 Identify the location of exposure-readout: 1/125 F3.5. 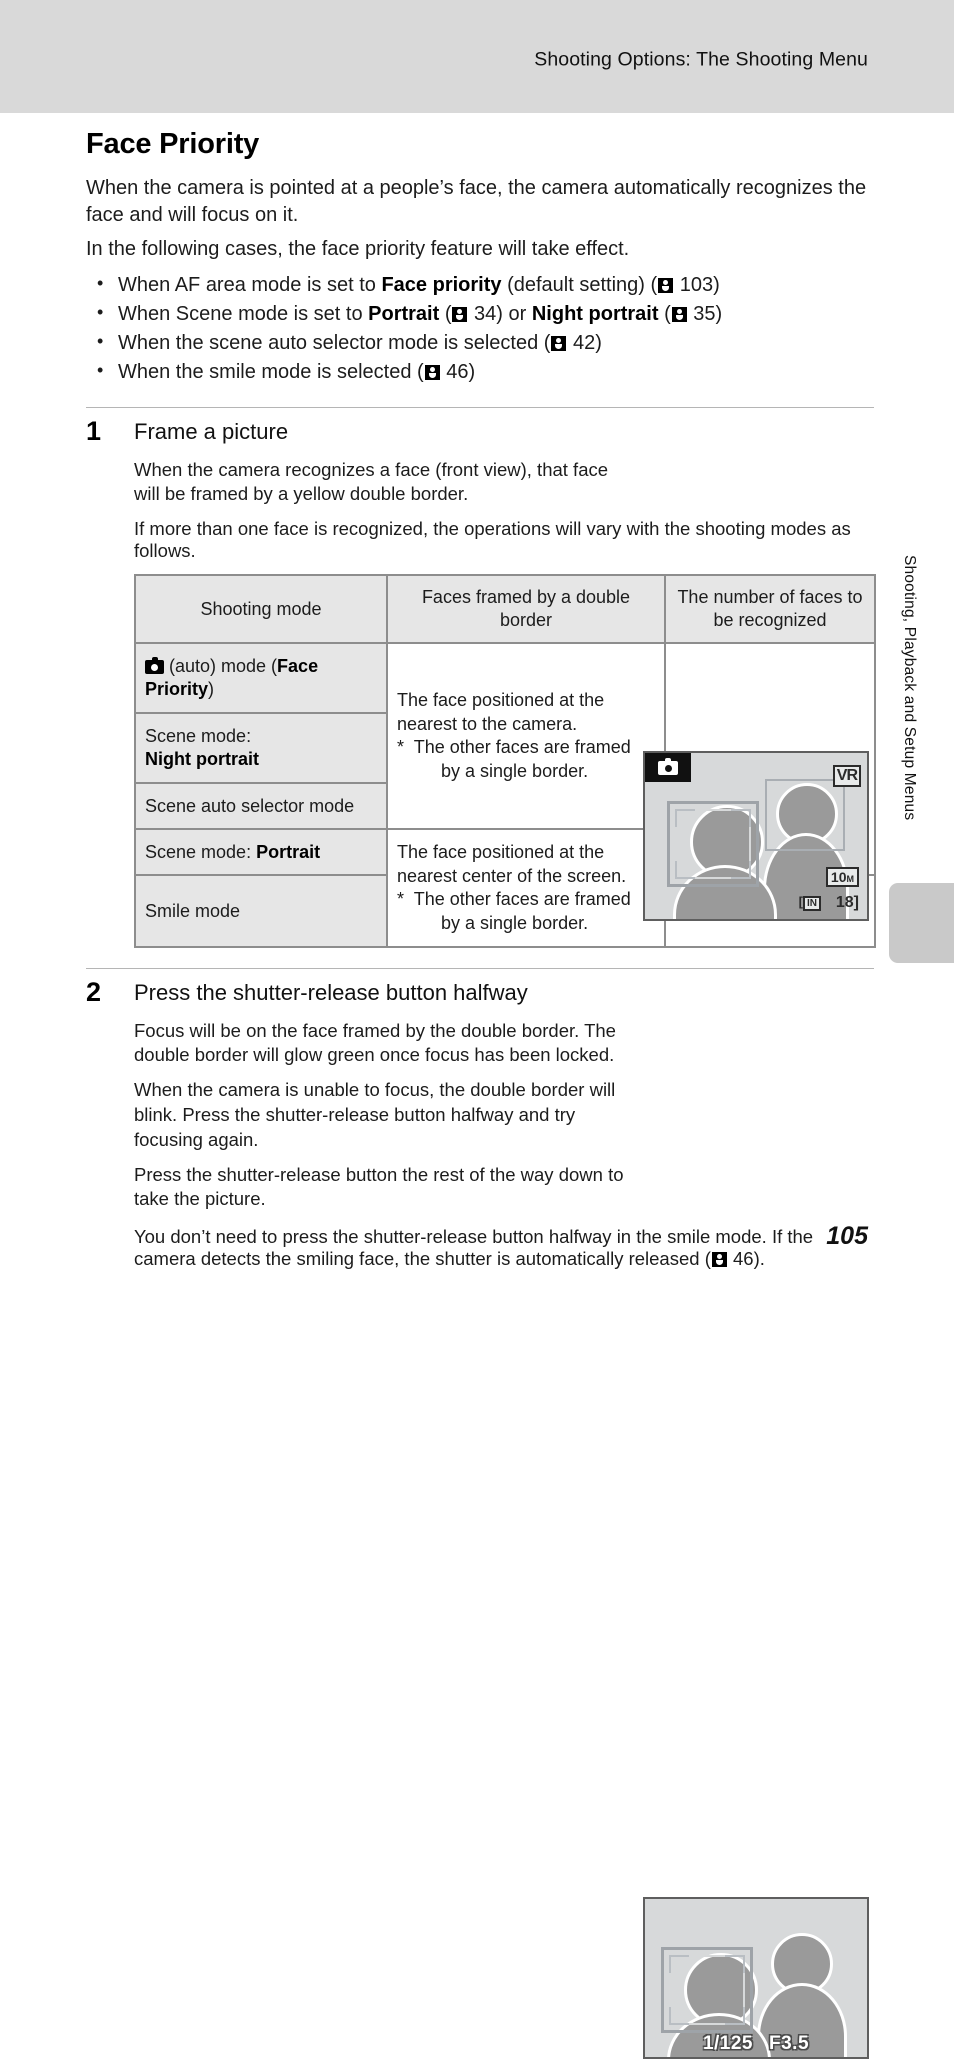
(756, 2043).